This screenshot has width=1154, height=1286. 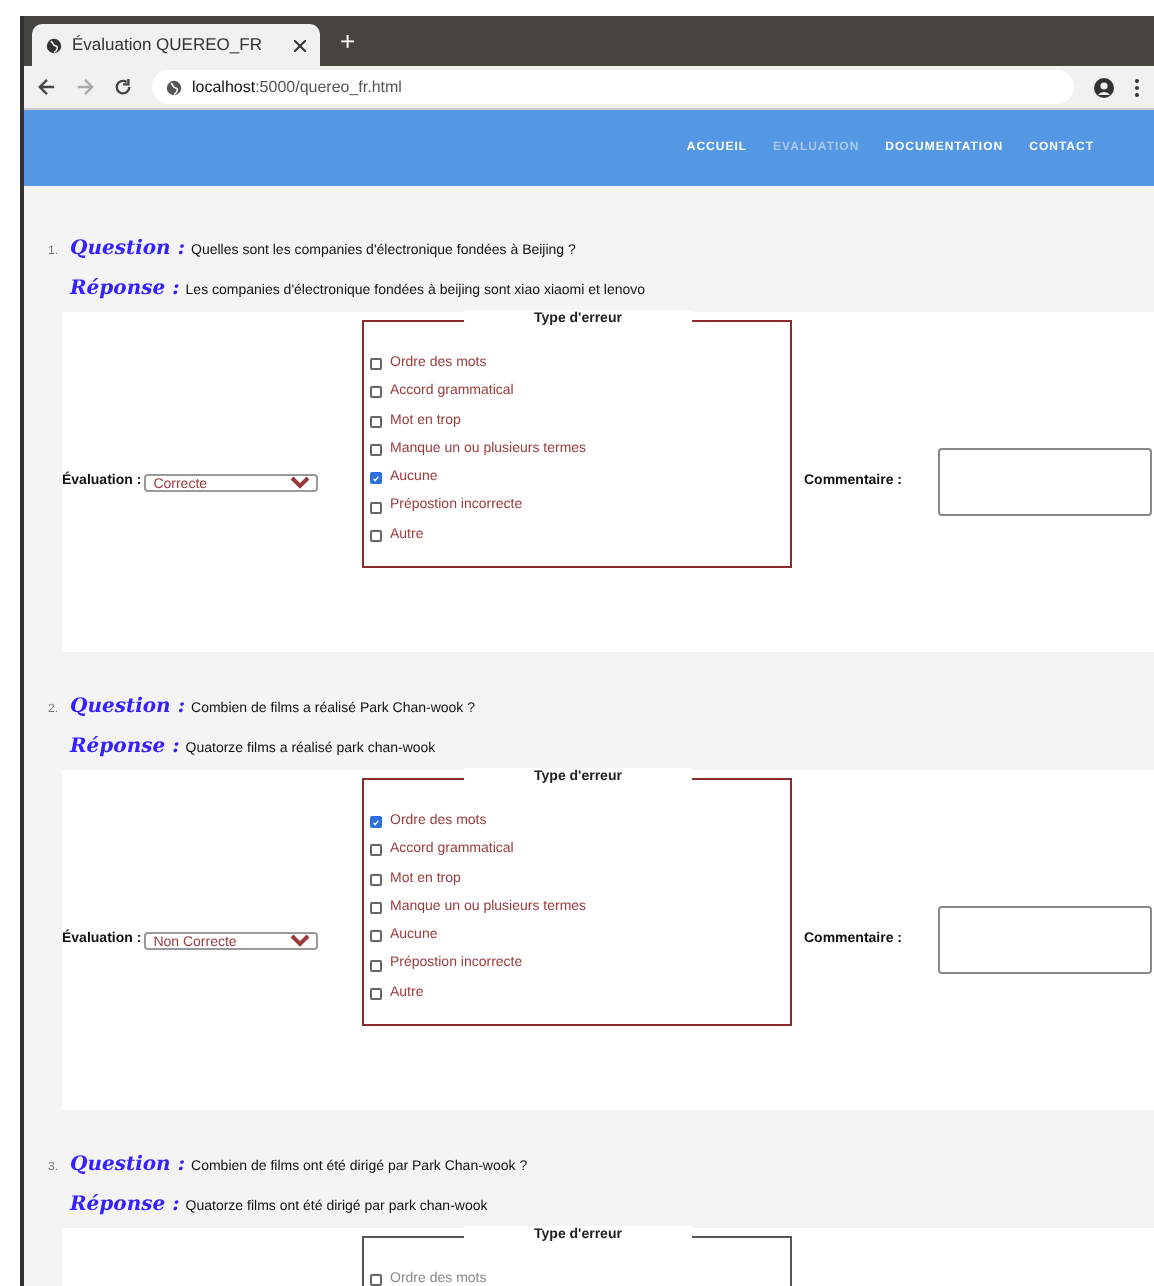 I want to click on account-icon, so click(x=1104, y=87).